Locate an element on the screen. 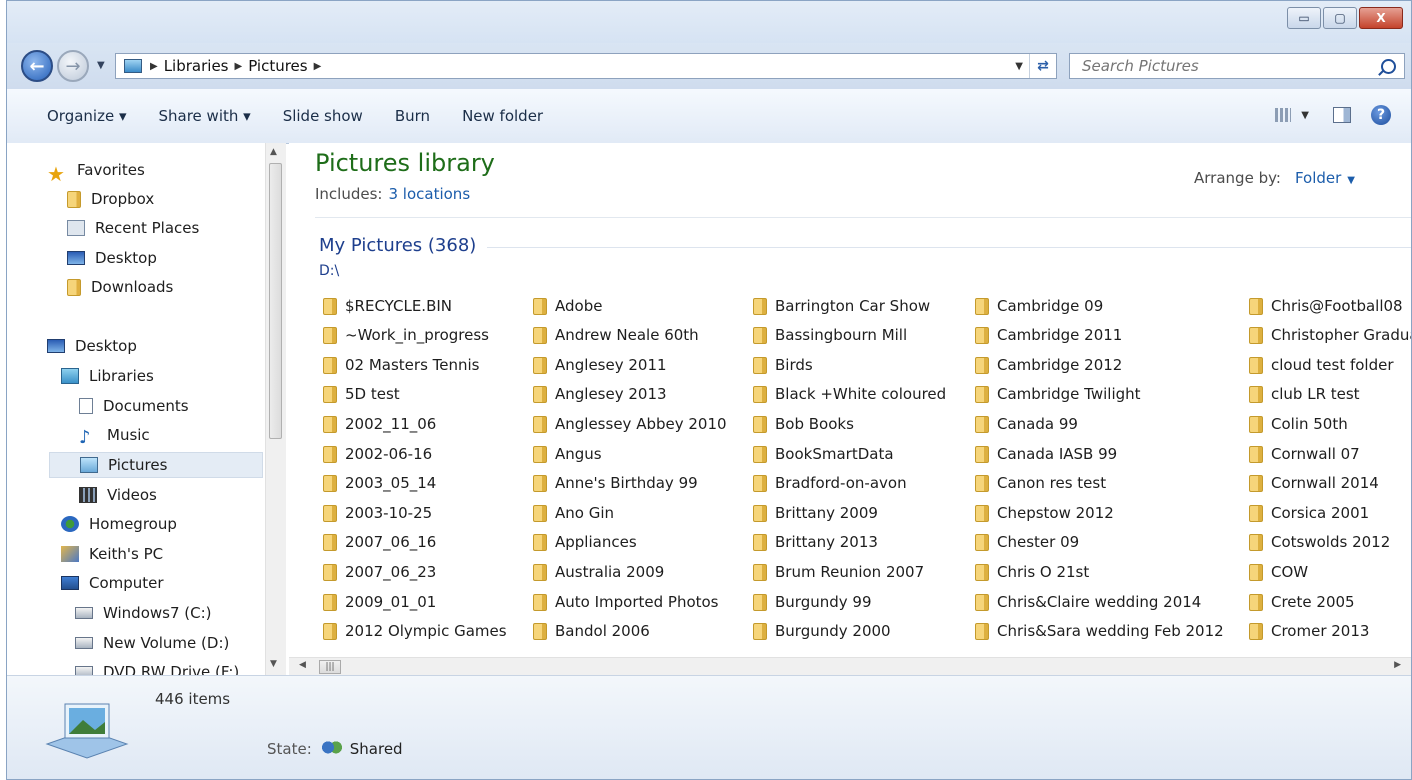 This screenshot has height=780, width=1412. folder-item: Cornwall 07 is located at coordinates (1304, 454).